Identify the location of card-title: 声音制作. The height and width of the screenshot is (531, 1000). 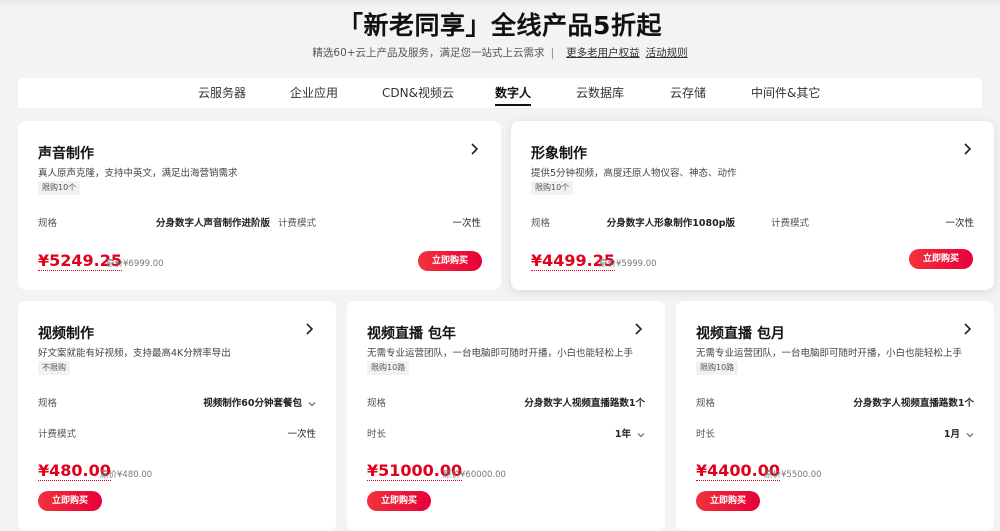
(66, 154).